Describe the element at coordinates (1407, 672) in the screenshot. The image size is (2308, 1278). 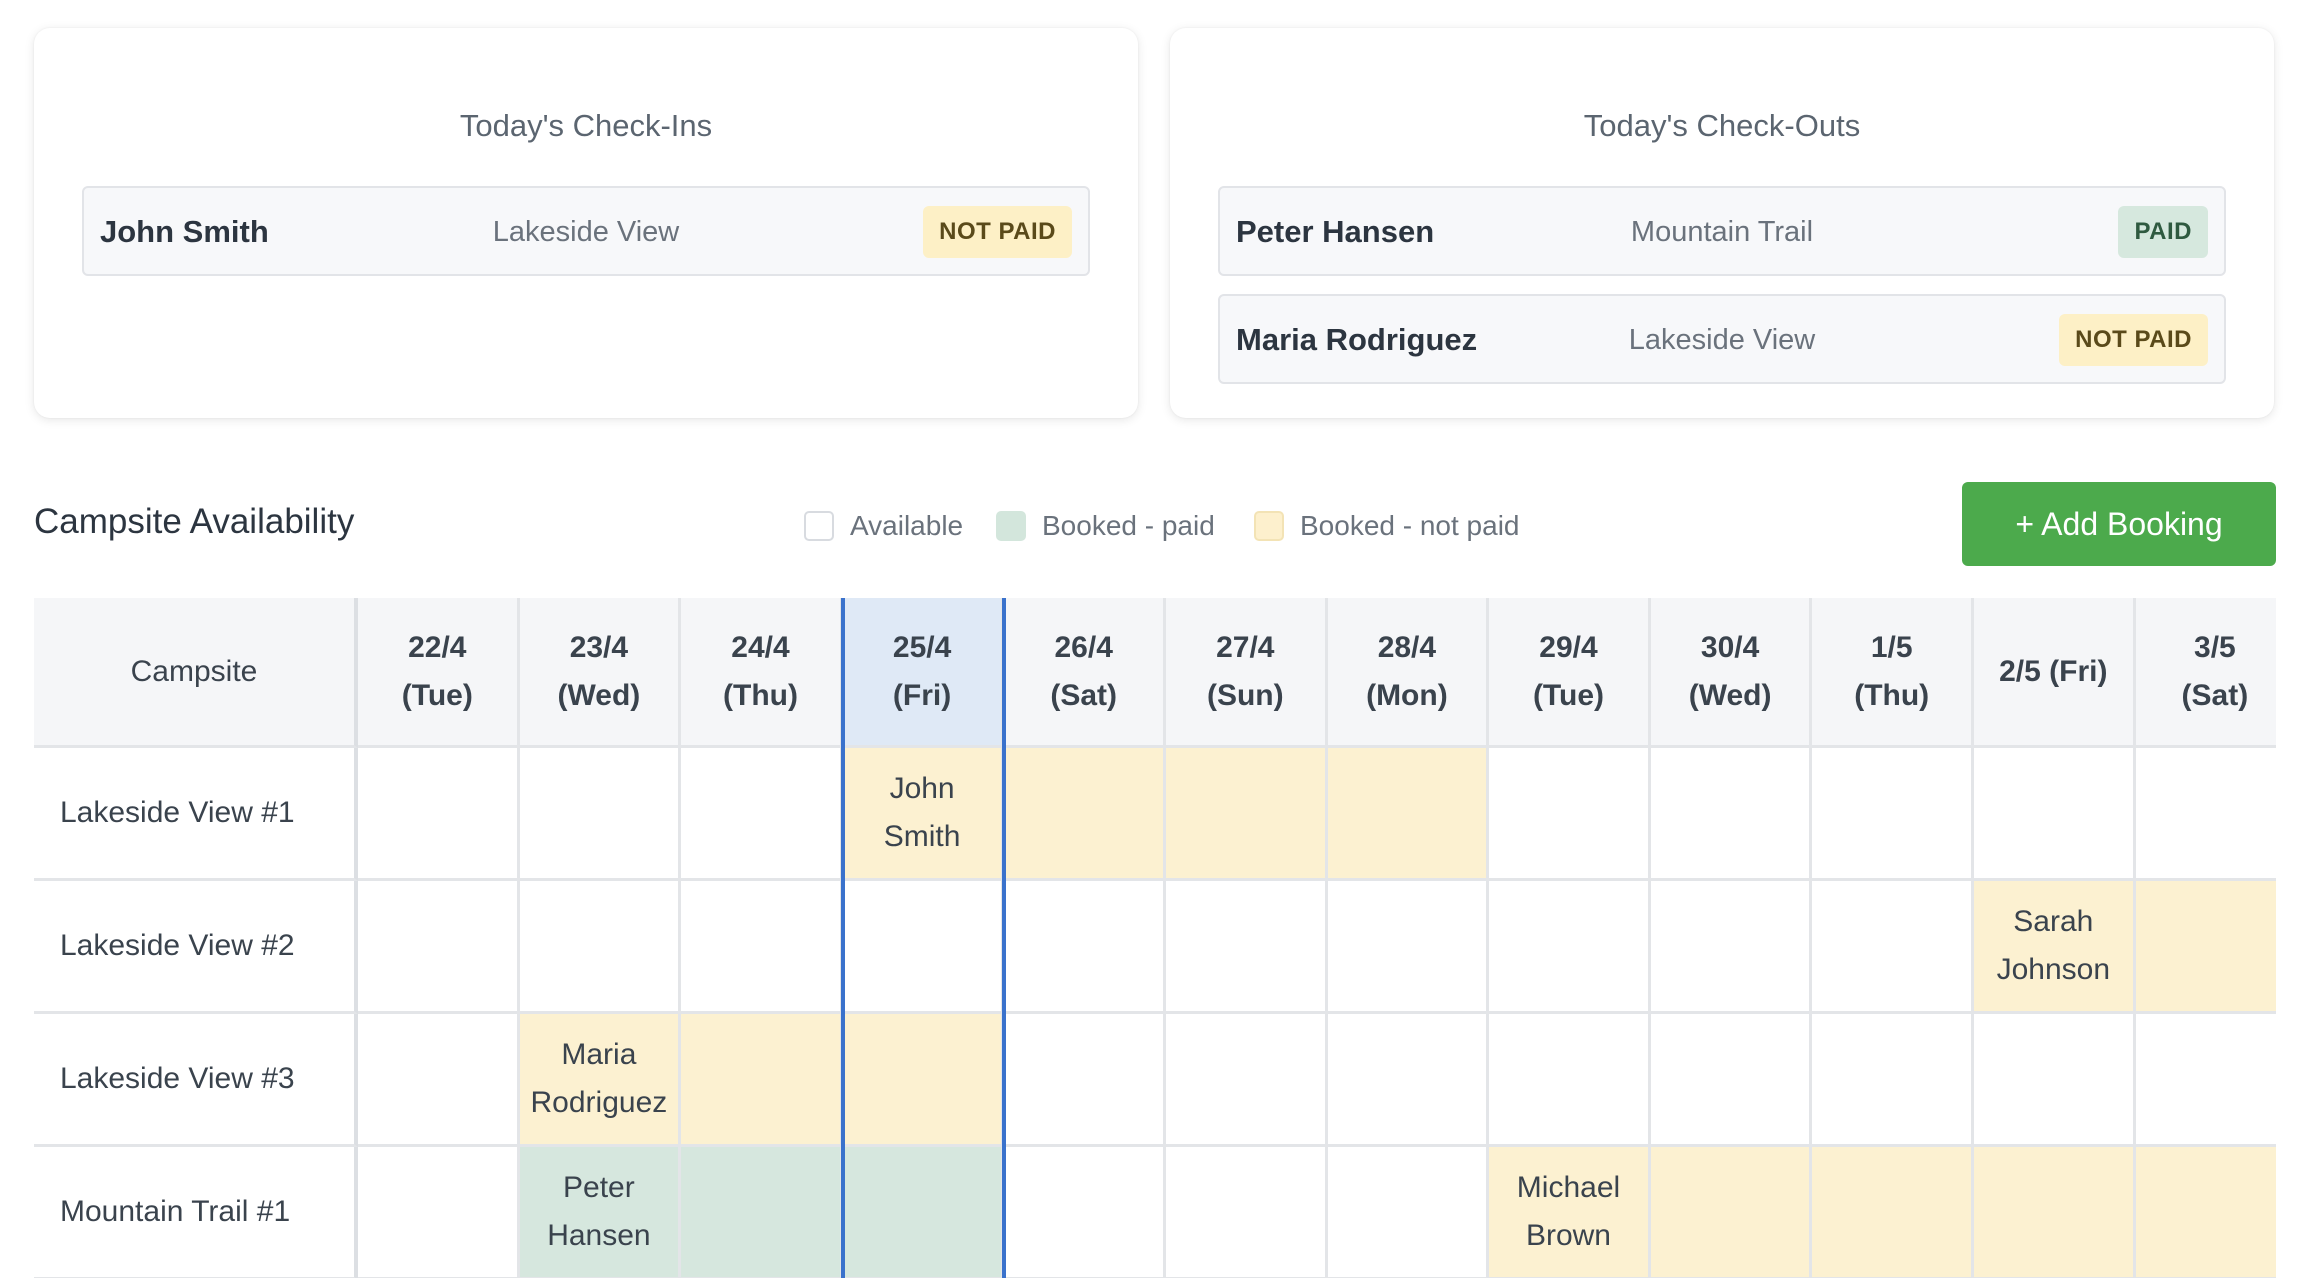
I see `date-header-label: 28/4 (Mon)` at that location.